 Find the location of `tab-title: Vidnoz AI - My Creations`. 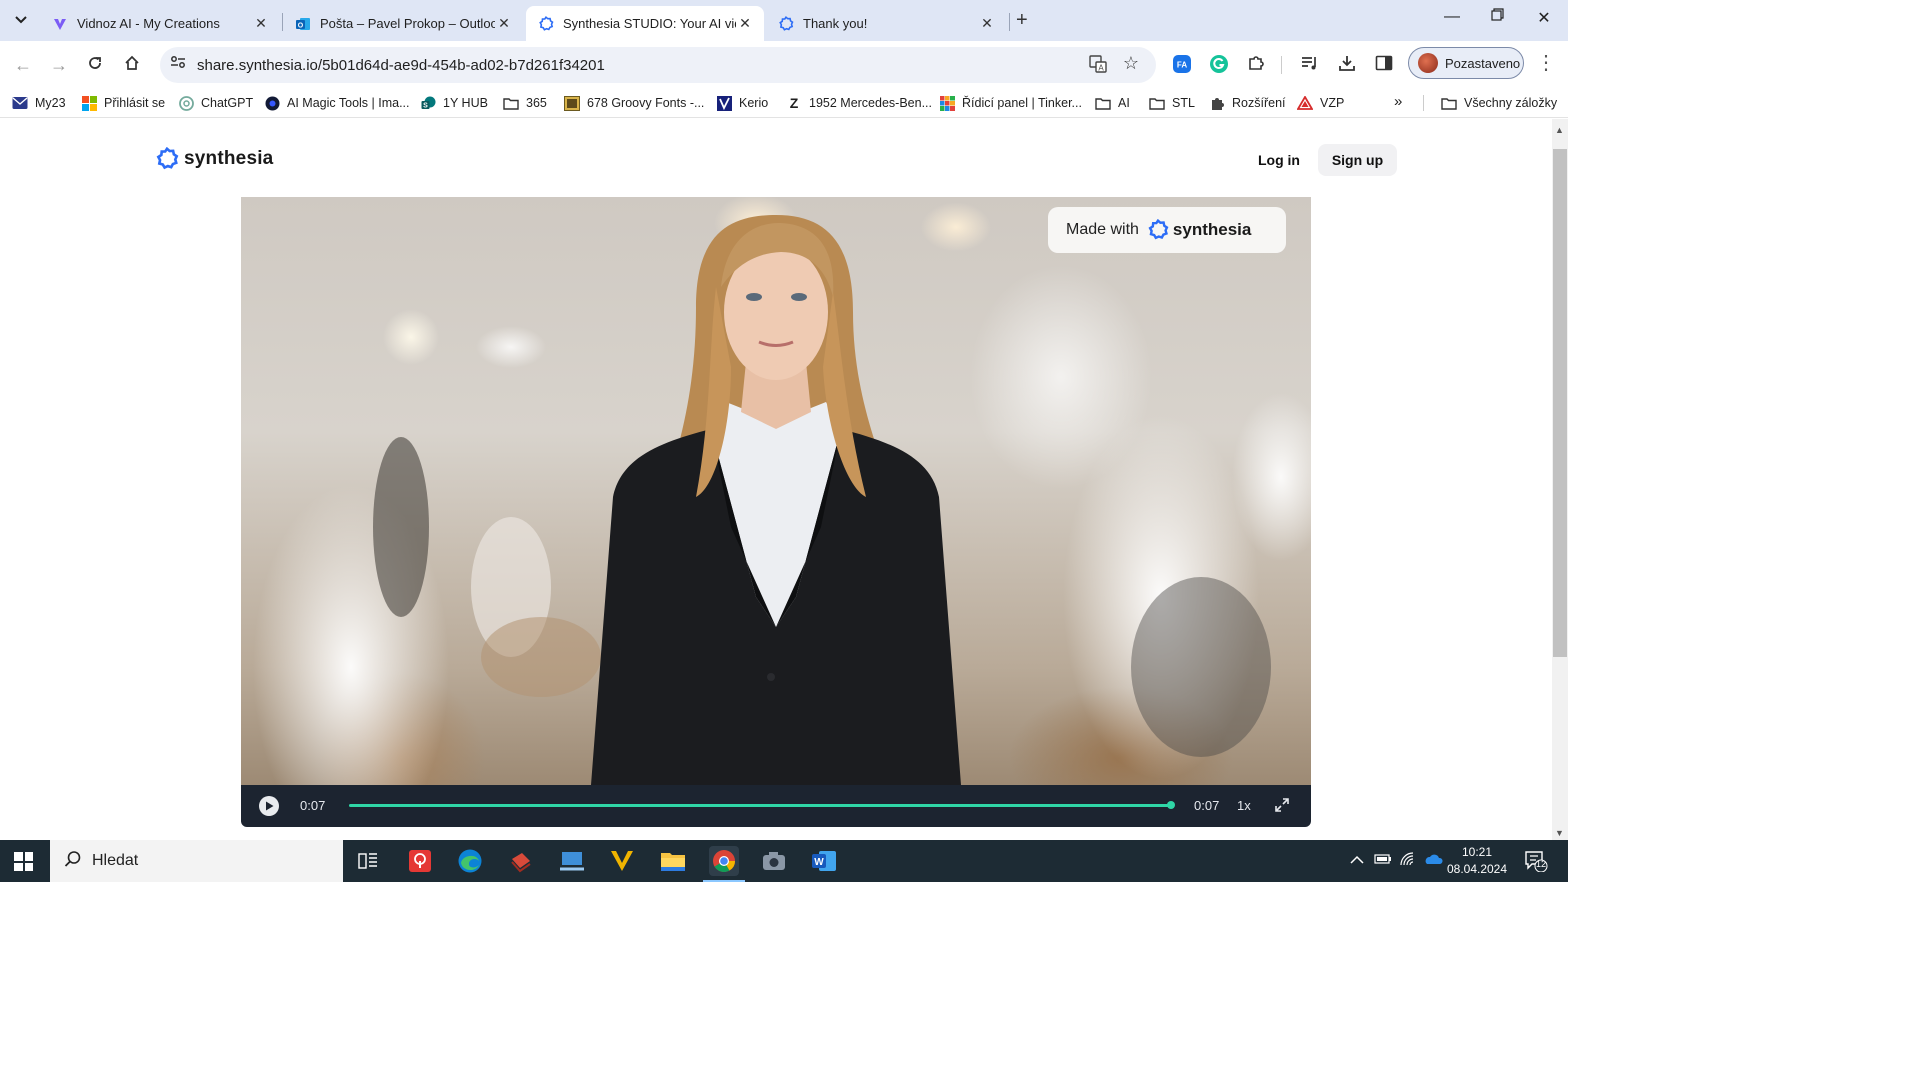

tab-title: Vidnoz AI - My Creations is located at coordinates (148, 23).